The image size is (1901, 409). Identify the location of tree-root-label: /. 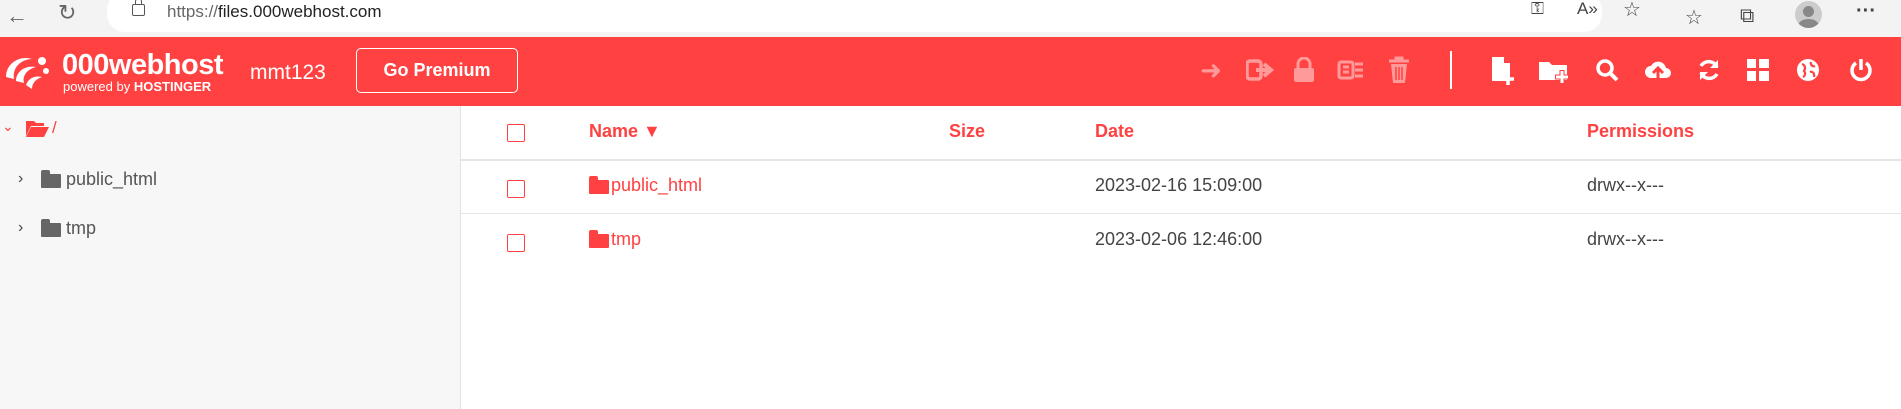
(54, 127).